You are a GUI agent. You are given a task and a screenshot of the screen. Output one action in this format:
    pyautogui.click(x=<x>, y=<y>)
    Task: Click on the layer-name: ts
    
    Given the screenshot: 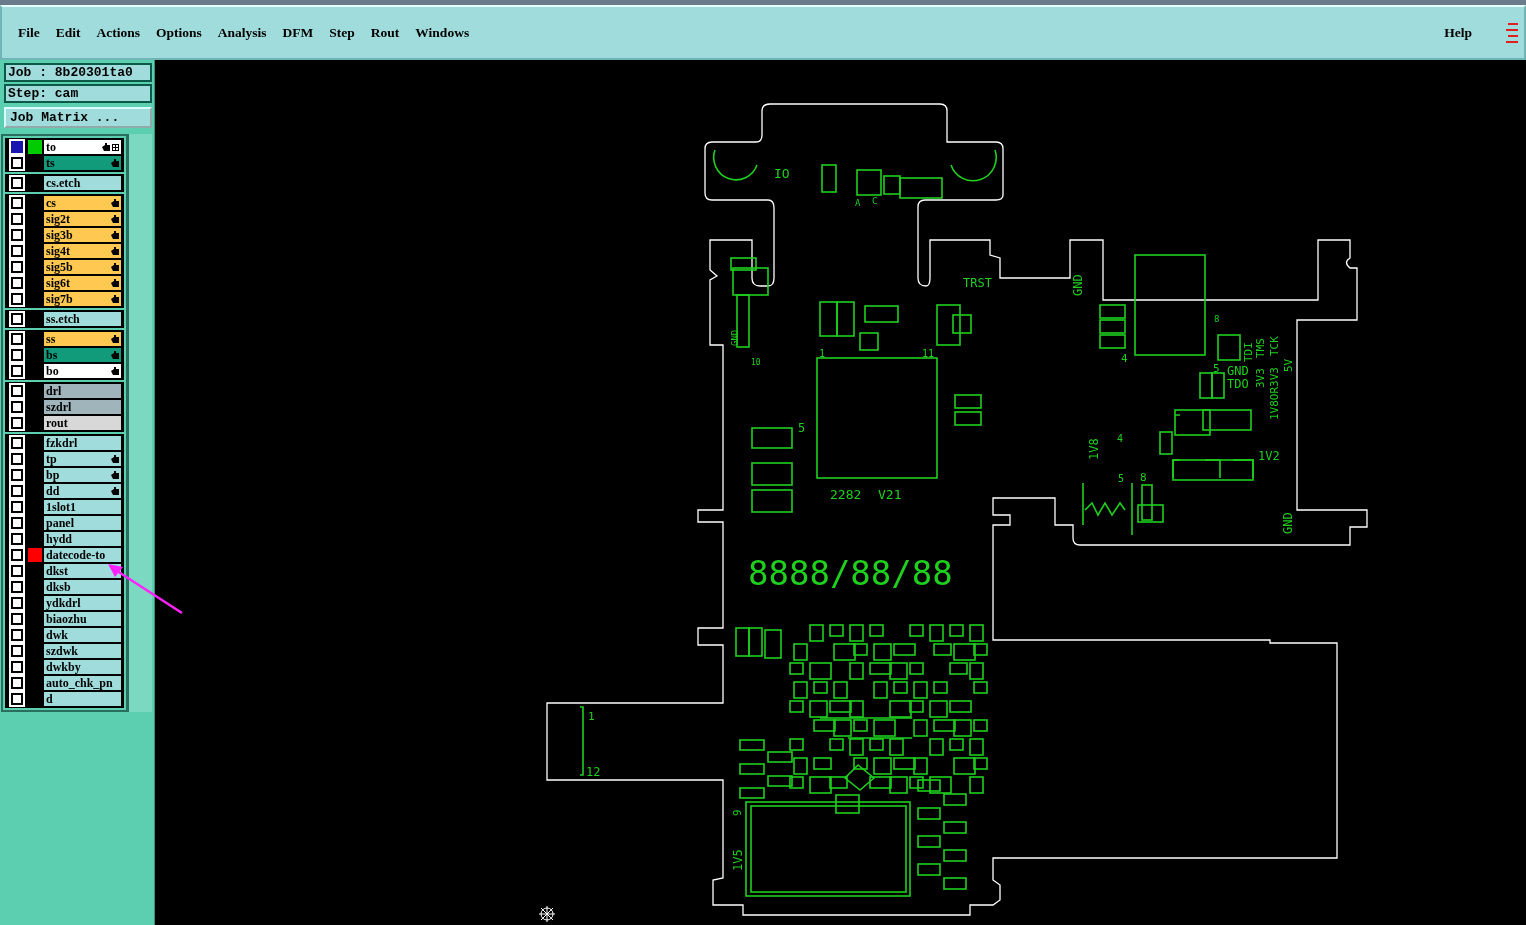 What is the action you would take?
    pyautogui.click(x=51, y=163)
    